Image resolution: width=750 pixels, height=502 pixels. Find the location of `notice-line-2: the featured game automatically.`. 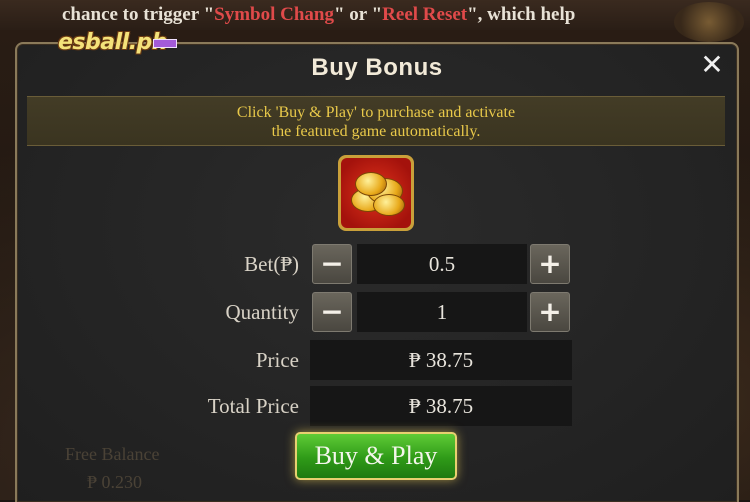

notice-line-2: the featured game automatically. is located at coordinates (376, 131).